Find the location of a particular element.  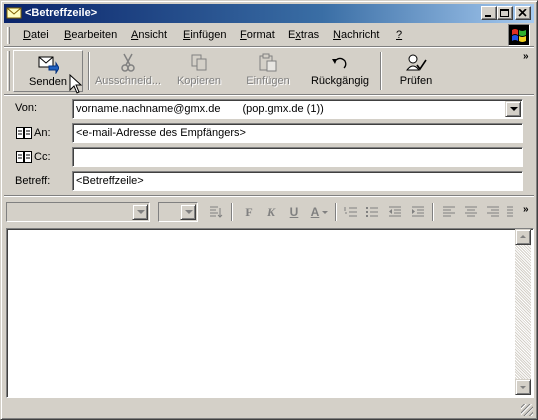

check-label: Prüfen is located at coordinates (416, 81).